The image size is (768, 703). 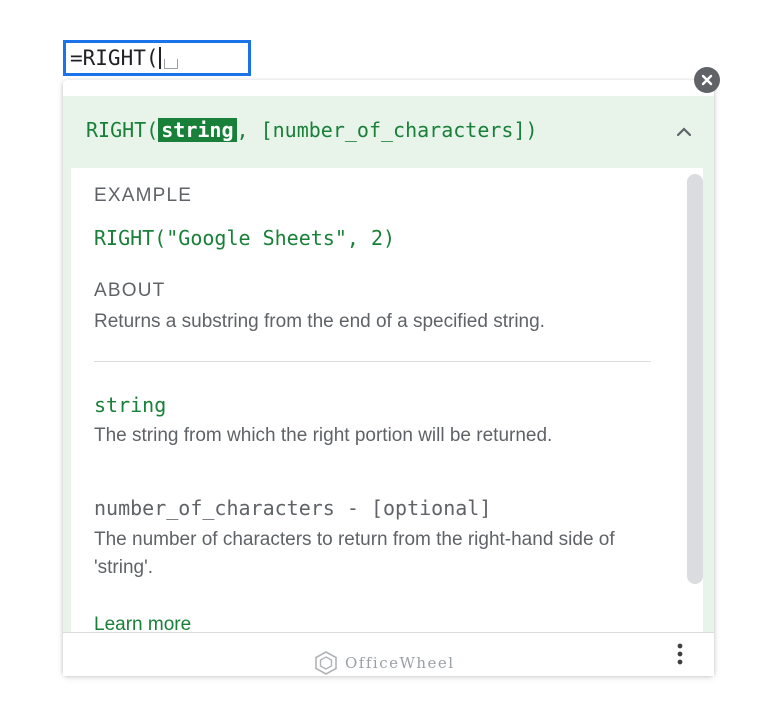 What do you see at coordinates (707, 80) in the screenshot?
I see `close-icon` at bounding box center [707, 80].